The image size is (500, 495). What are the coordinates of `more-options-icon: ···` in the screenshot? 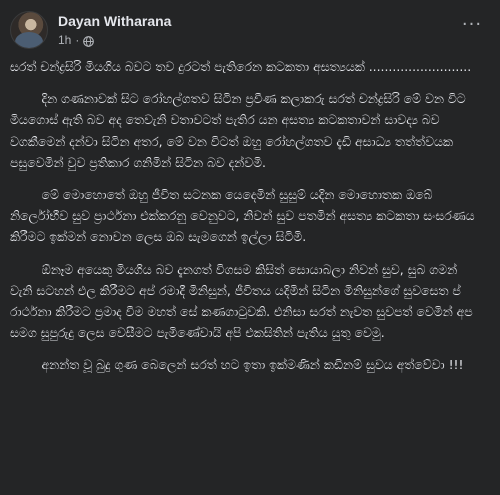 It's located at (472, 24).